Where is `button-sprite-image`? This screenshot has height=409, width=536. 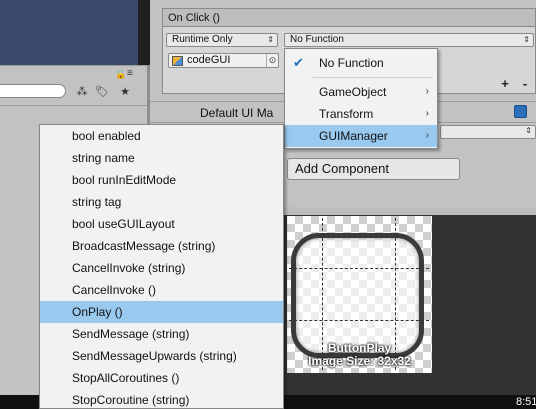
button-sprite-image is located at coordinates (357, 295).